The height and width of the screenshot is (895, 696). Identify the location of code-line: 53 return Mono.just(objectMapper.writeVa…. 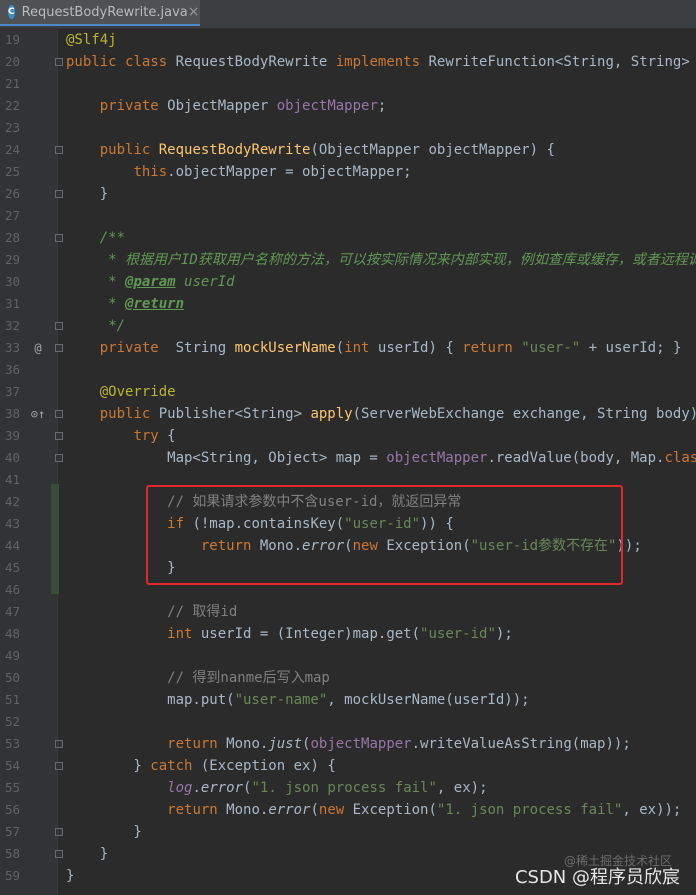
(348, 744).